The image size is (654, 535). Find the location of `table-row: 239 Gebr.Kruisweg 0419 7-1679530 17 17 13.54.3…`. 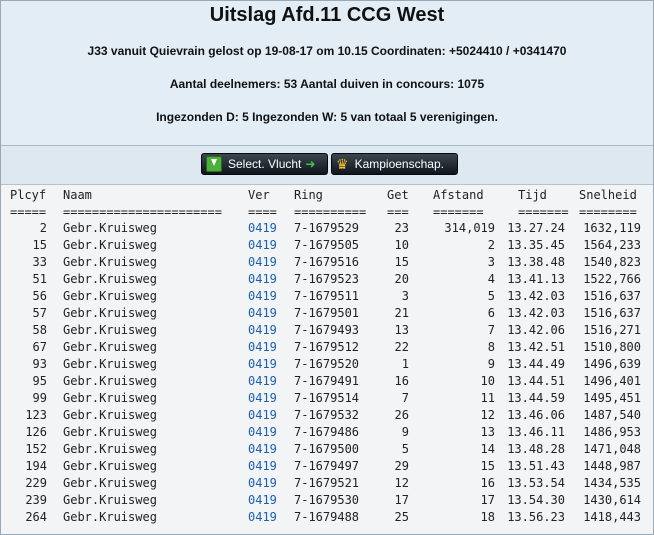

table-row: 239 Gebr.Kruisweg 0419 7-1679530 17 17 13.54.3… is located at coordinates (327, 501).